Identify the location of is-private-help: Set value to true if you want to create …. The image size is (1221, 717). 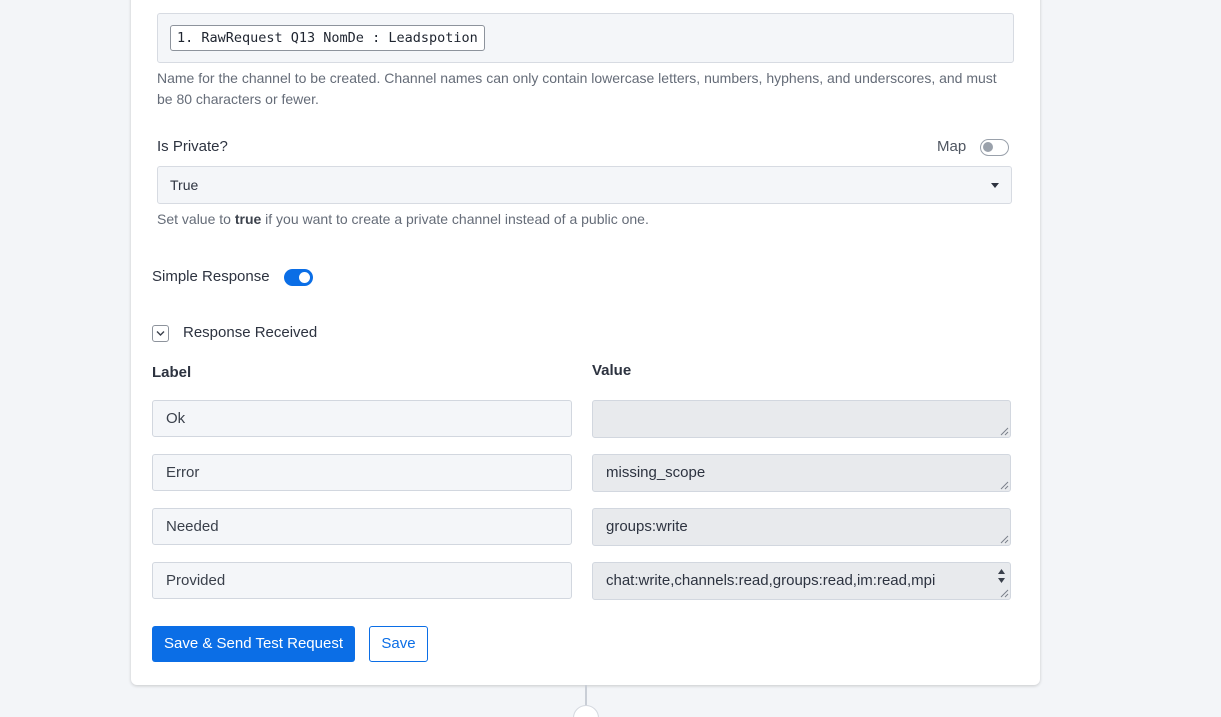
(577, 219).